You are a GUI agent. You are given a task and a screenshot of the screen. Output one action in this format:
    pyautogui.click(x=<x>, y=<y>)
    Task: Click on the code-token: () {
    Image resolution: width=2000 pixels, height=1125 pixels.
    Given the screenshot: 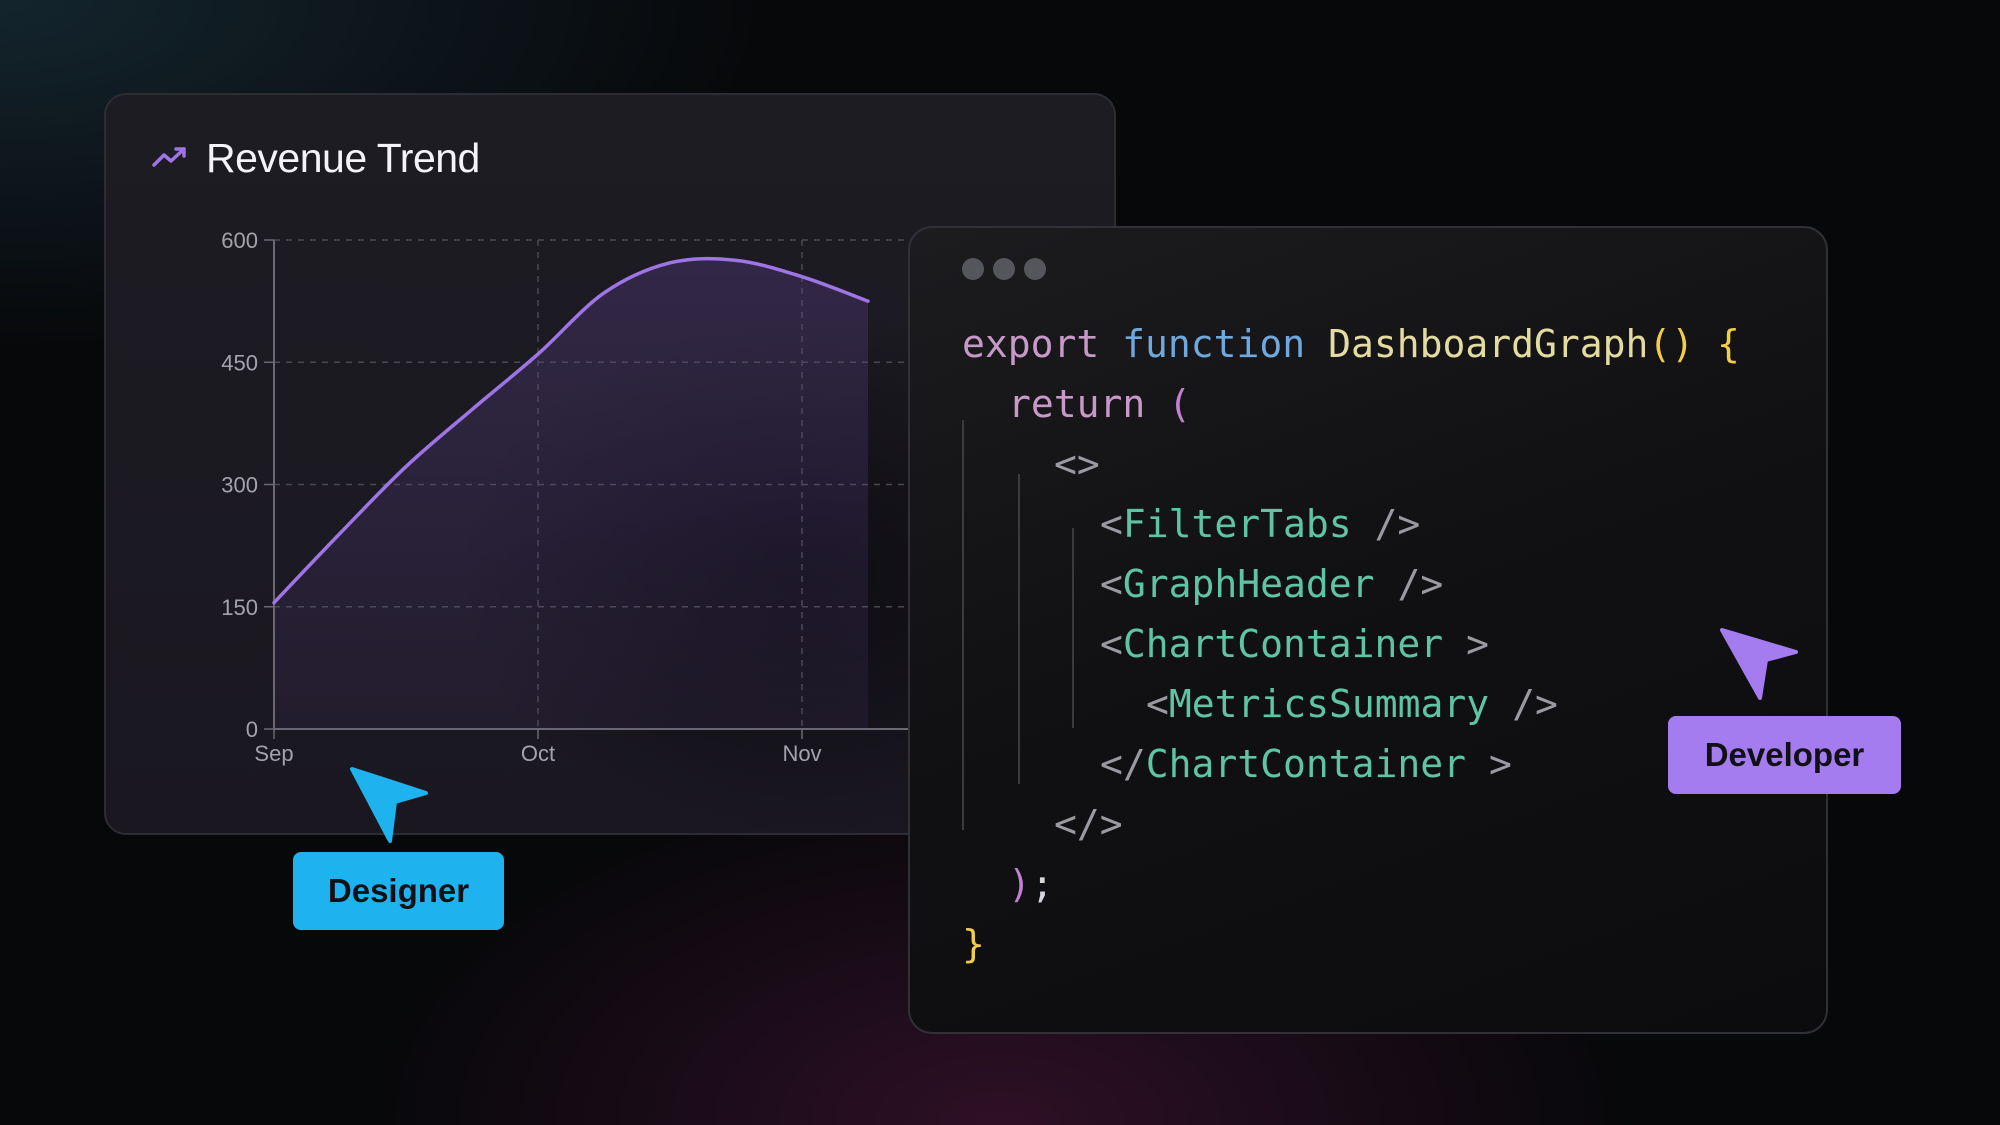 What is the action you would take?
    pyautogui.click(x=1694, y=344)
    